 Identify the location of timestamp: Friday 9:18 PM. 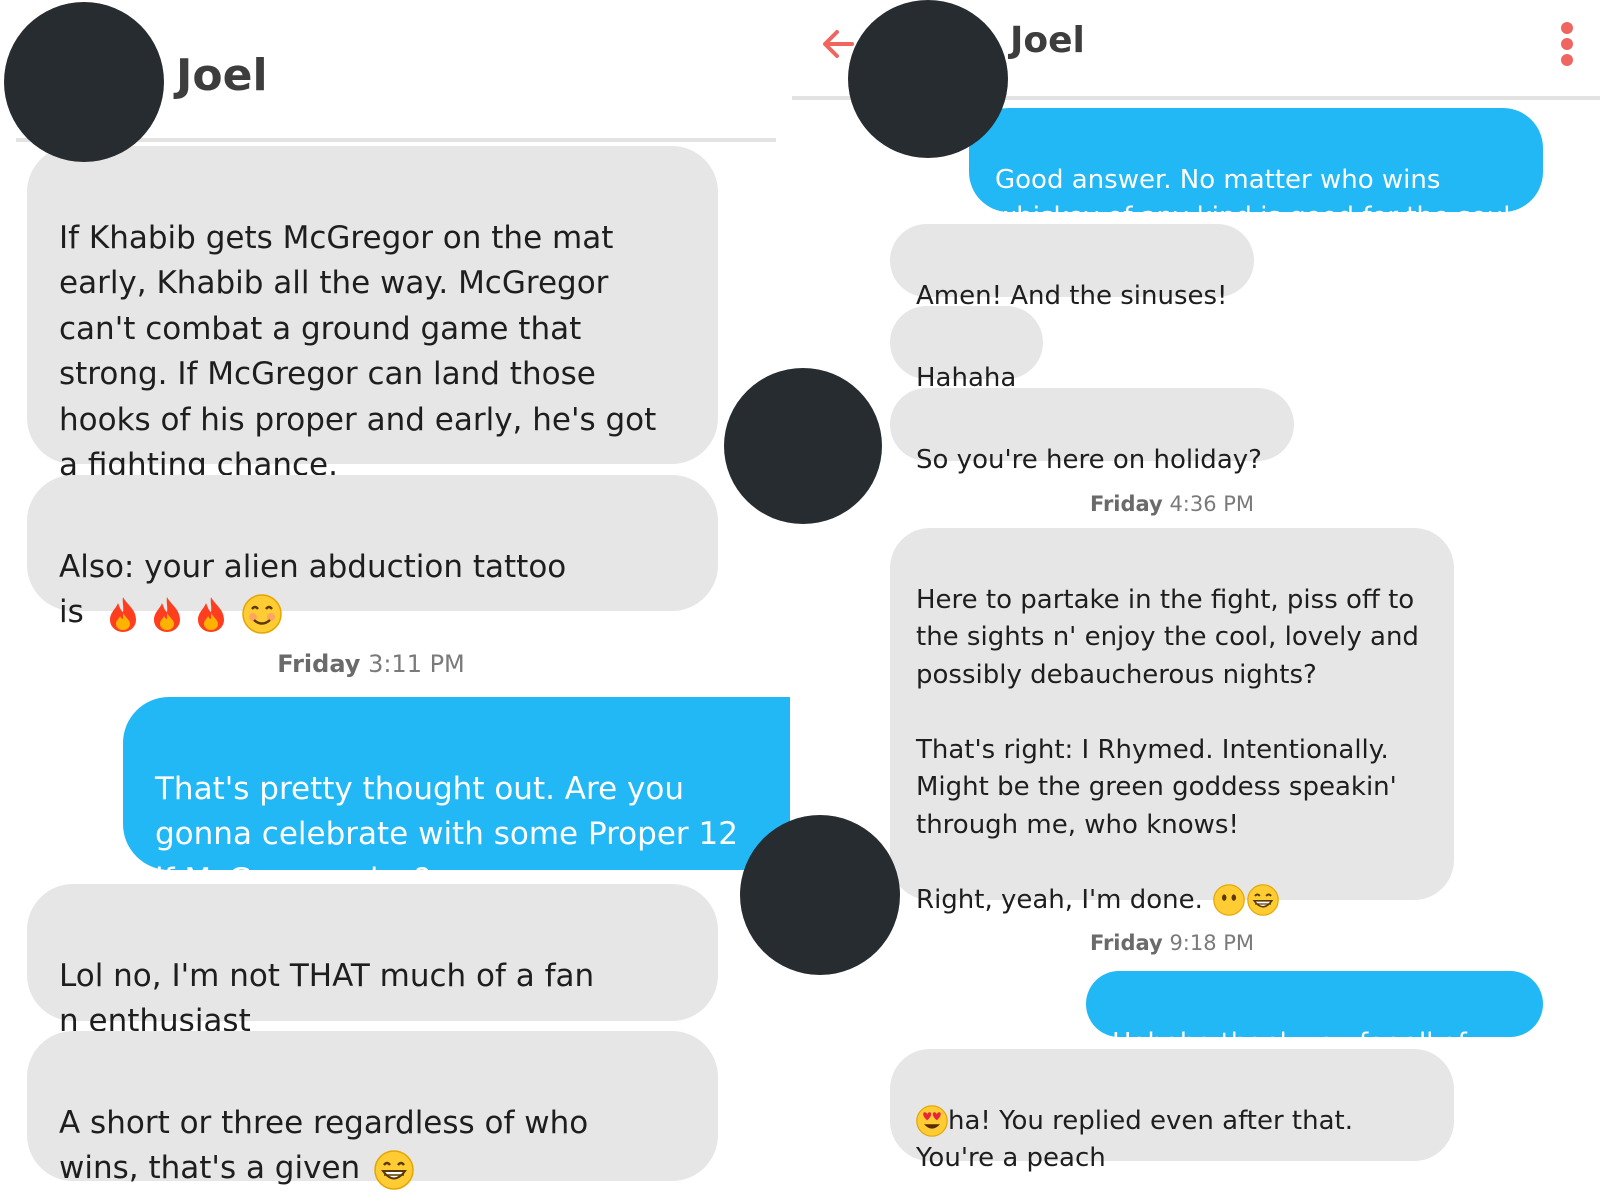
(1172, 943).